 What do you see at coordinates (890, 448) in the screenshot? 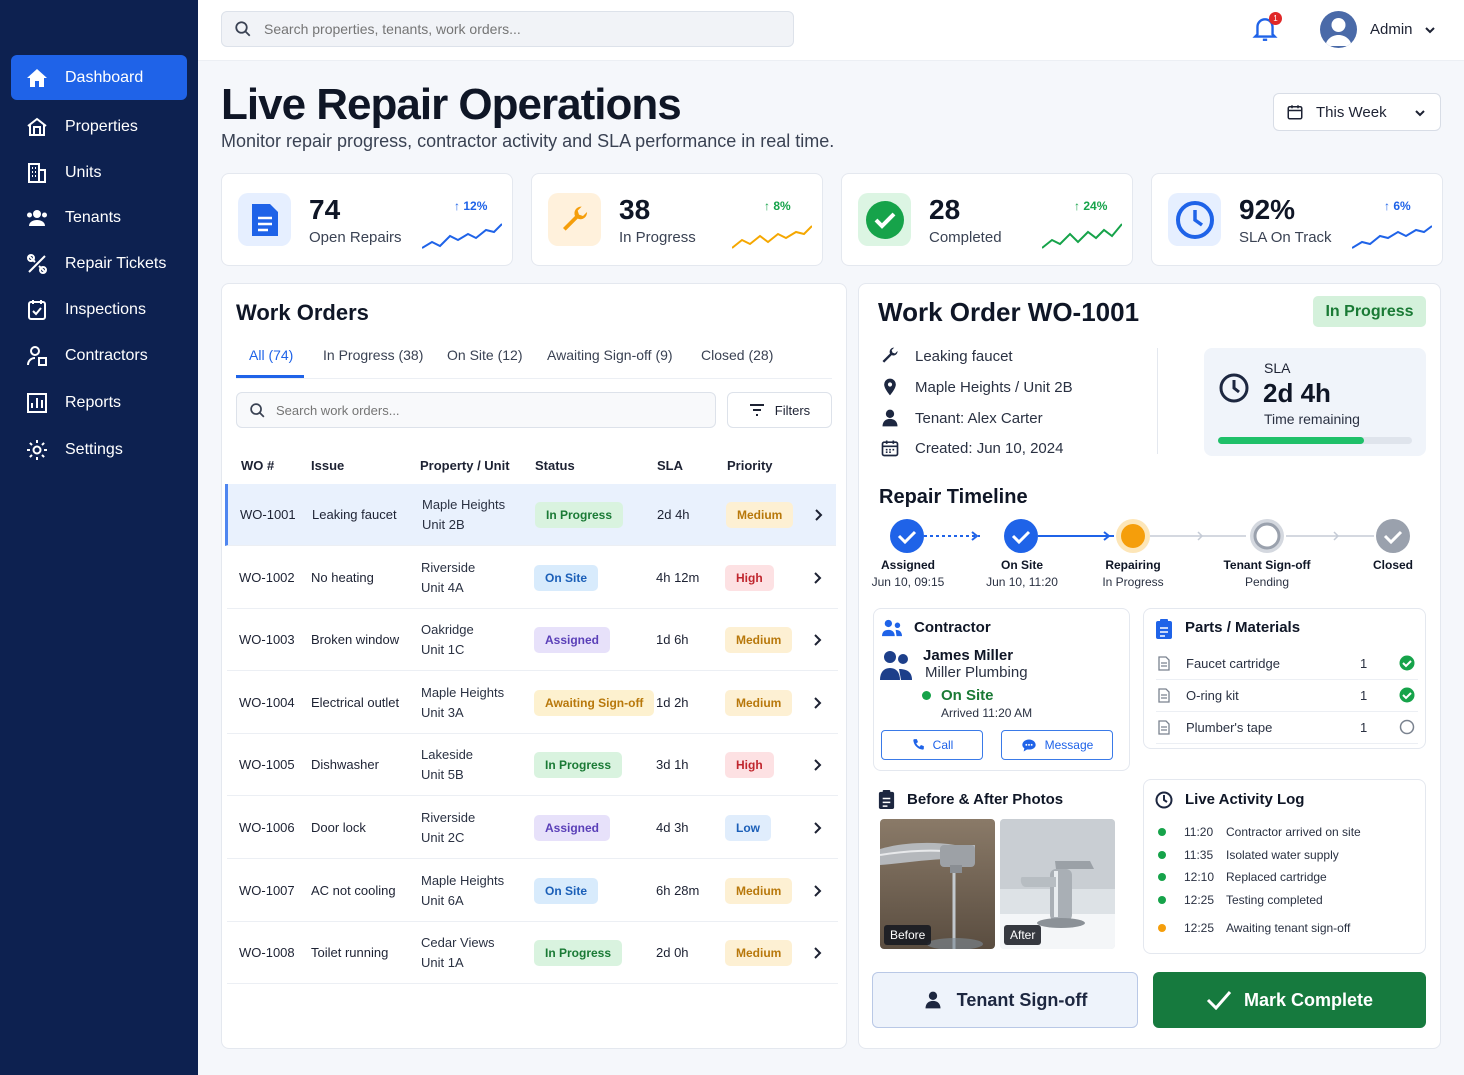
I see `calendar-icon` at bounding box center [890, 448].